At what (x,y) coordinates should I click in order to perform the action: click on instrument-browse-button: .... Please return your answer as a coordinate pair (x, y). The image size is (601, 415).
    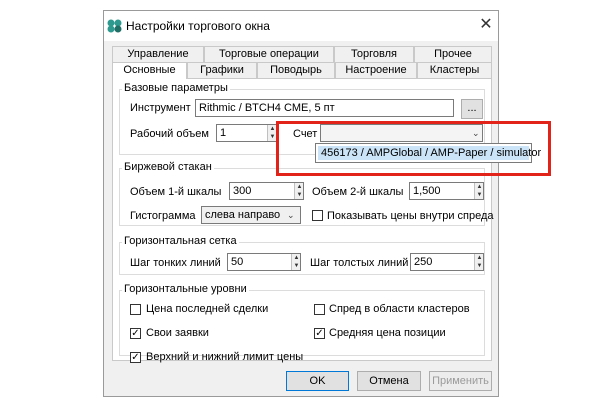
    Looking at the image, I should click on (472, 109).